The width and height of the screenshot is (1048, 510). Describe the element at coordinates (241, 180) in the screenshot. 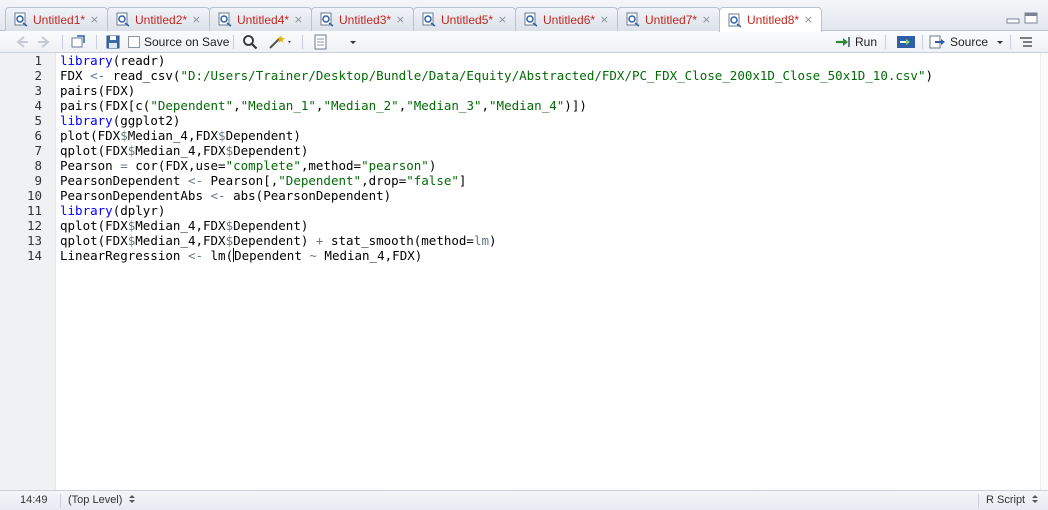

I see `code-token: Pearson[,` at that location.